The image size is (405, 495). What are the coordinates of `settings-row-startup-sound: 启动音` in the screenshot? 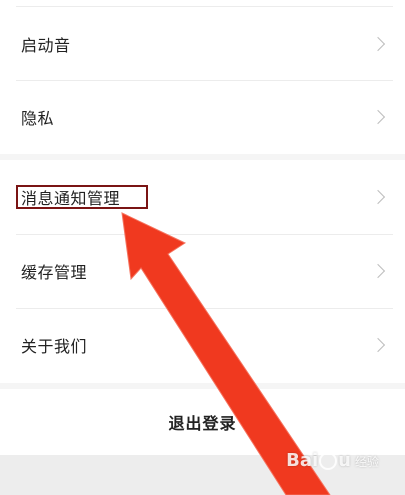 It's located at (202, 44).